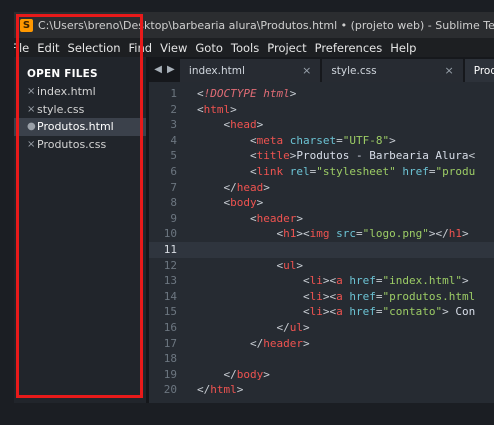 This screenshot has height=425, width=494. Describe the element at coordinates (170, 249) in the screenshot. I see `line-number: 11` at that location.